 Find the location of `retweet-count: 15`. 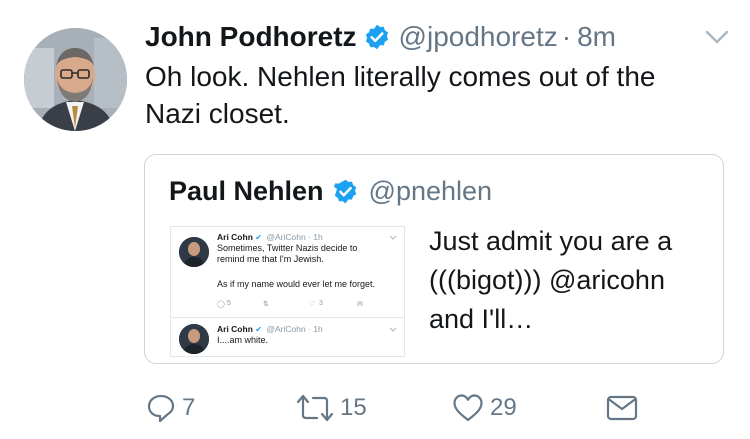

retweet-count: 15 is located at coordinates (353, 407).